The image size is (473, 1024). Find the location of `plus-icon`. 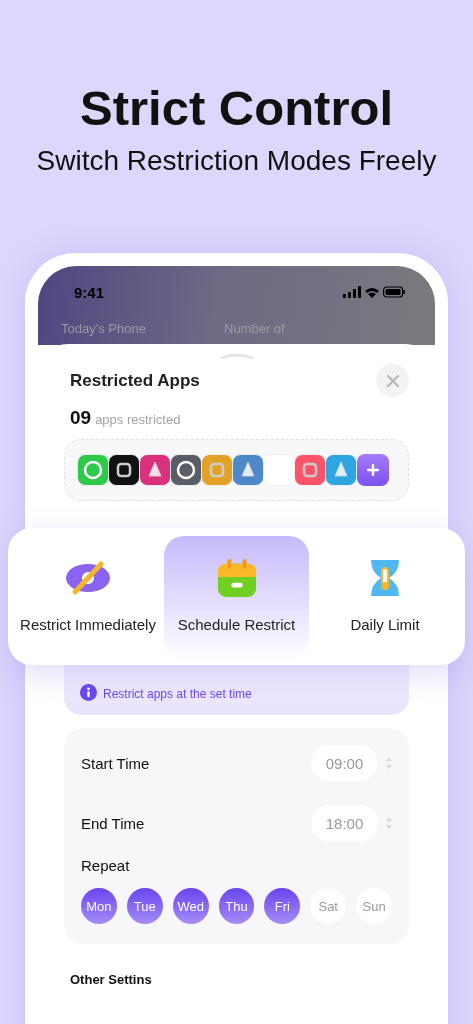

plus-icon is located at coordinates (373, 470).